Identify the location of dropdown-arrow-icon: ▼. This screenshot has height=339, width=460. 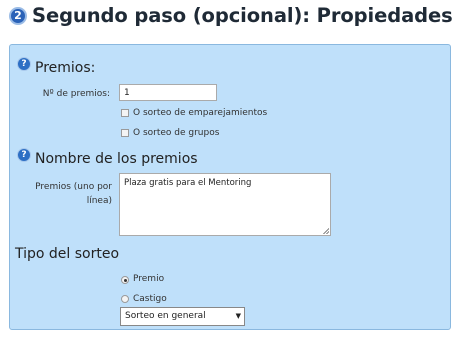
(238, 316).